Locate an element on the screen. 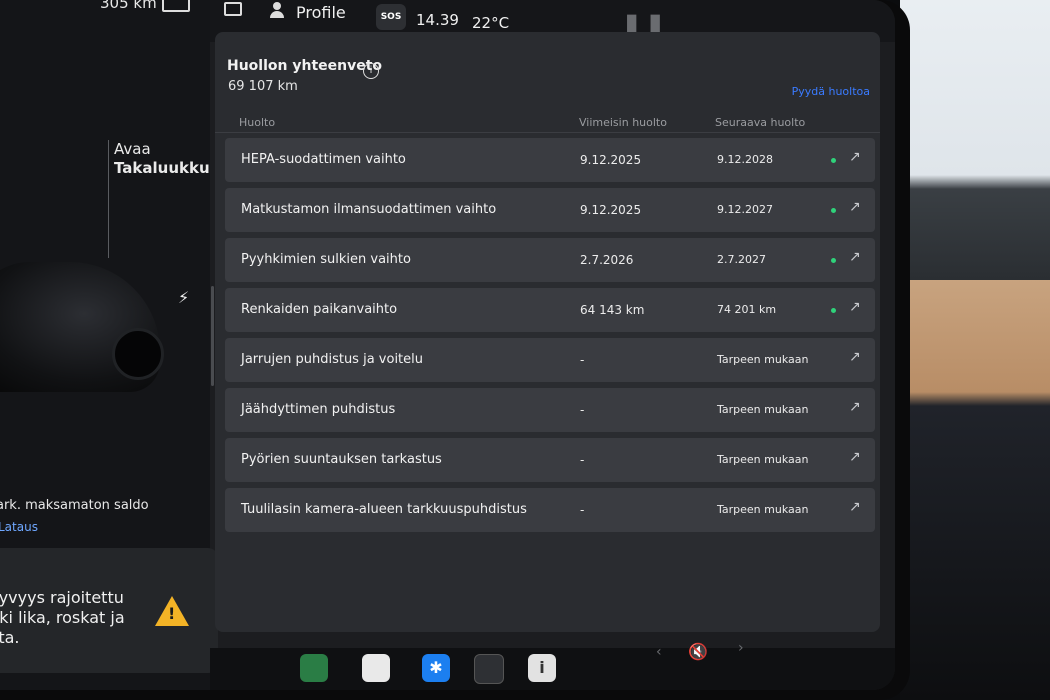 The image size is (1050, 700). sos-button: SOS is located at coordinates (391, 17).